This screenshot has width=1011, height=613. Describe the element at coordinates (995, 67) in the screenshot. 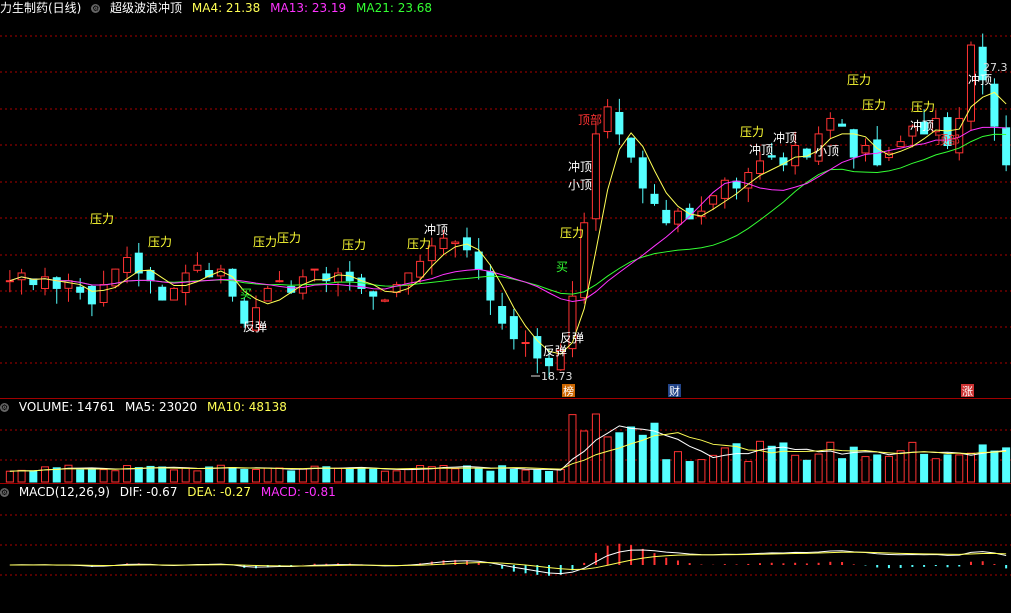

I see `high-price-label: 27.3` at that location.